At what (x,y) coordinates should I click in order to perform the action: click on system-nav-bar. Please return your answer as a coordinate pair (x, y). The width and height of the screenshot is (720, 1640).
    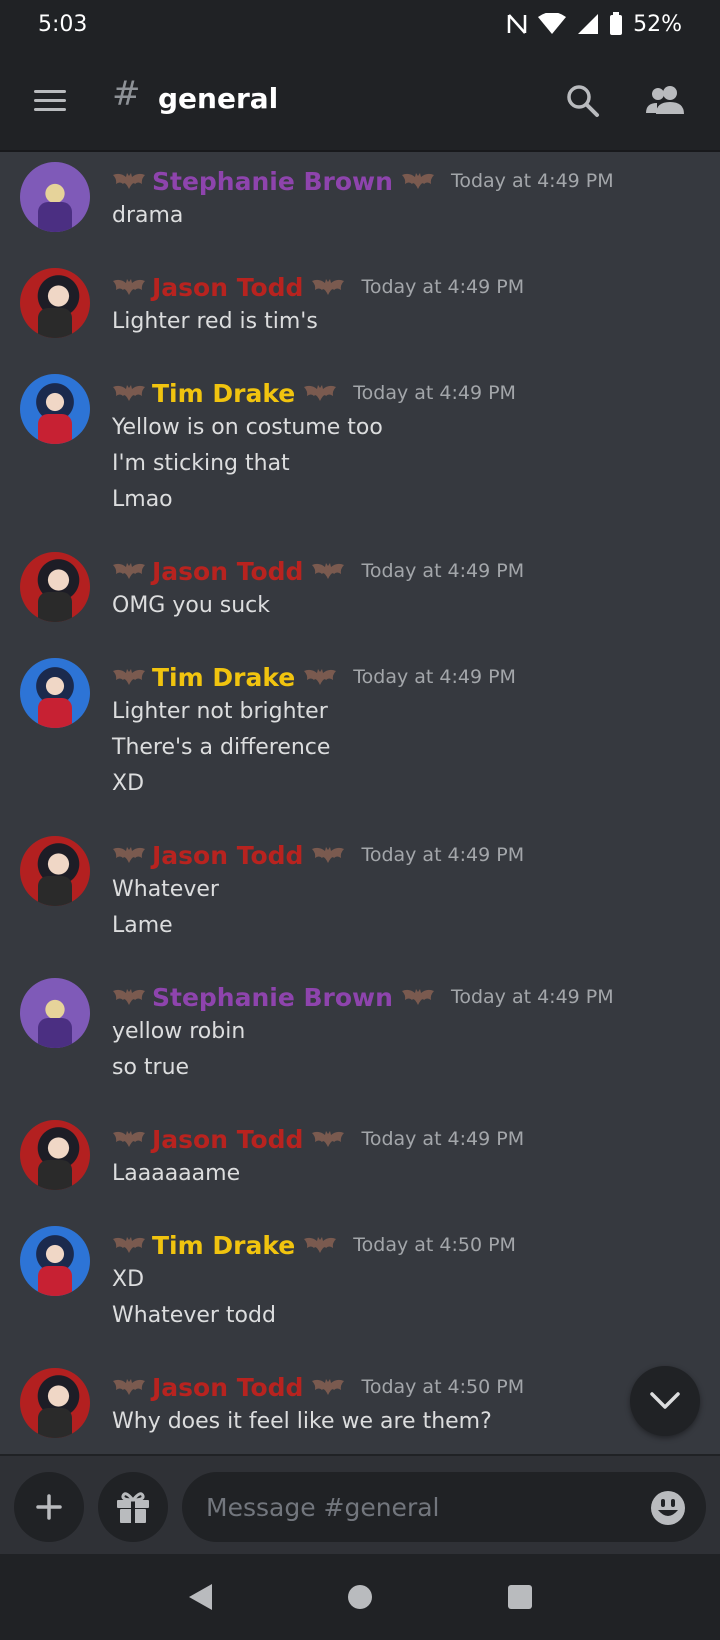
    Looking at the image, I should click on (360, 1597).